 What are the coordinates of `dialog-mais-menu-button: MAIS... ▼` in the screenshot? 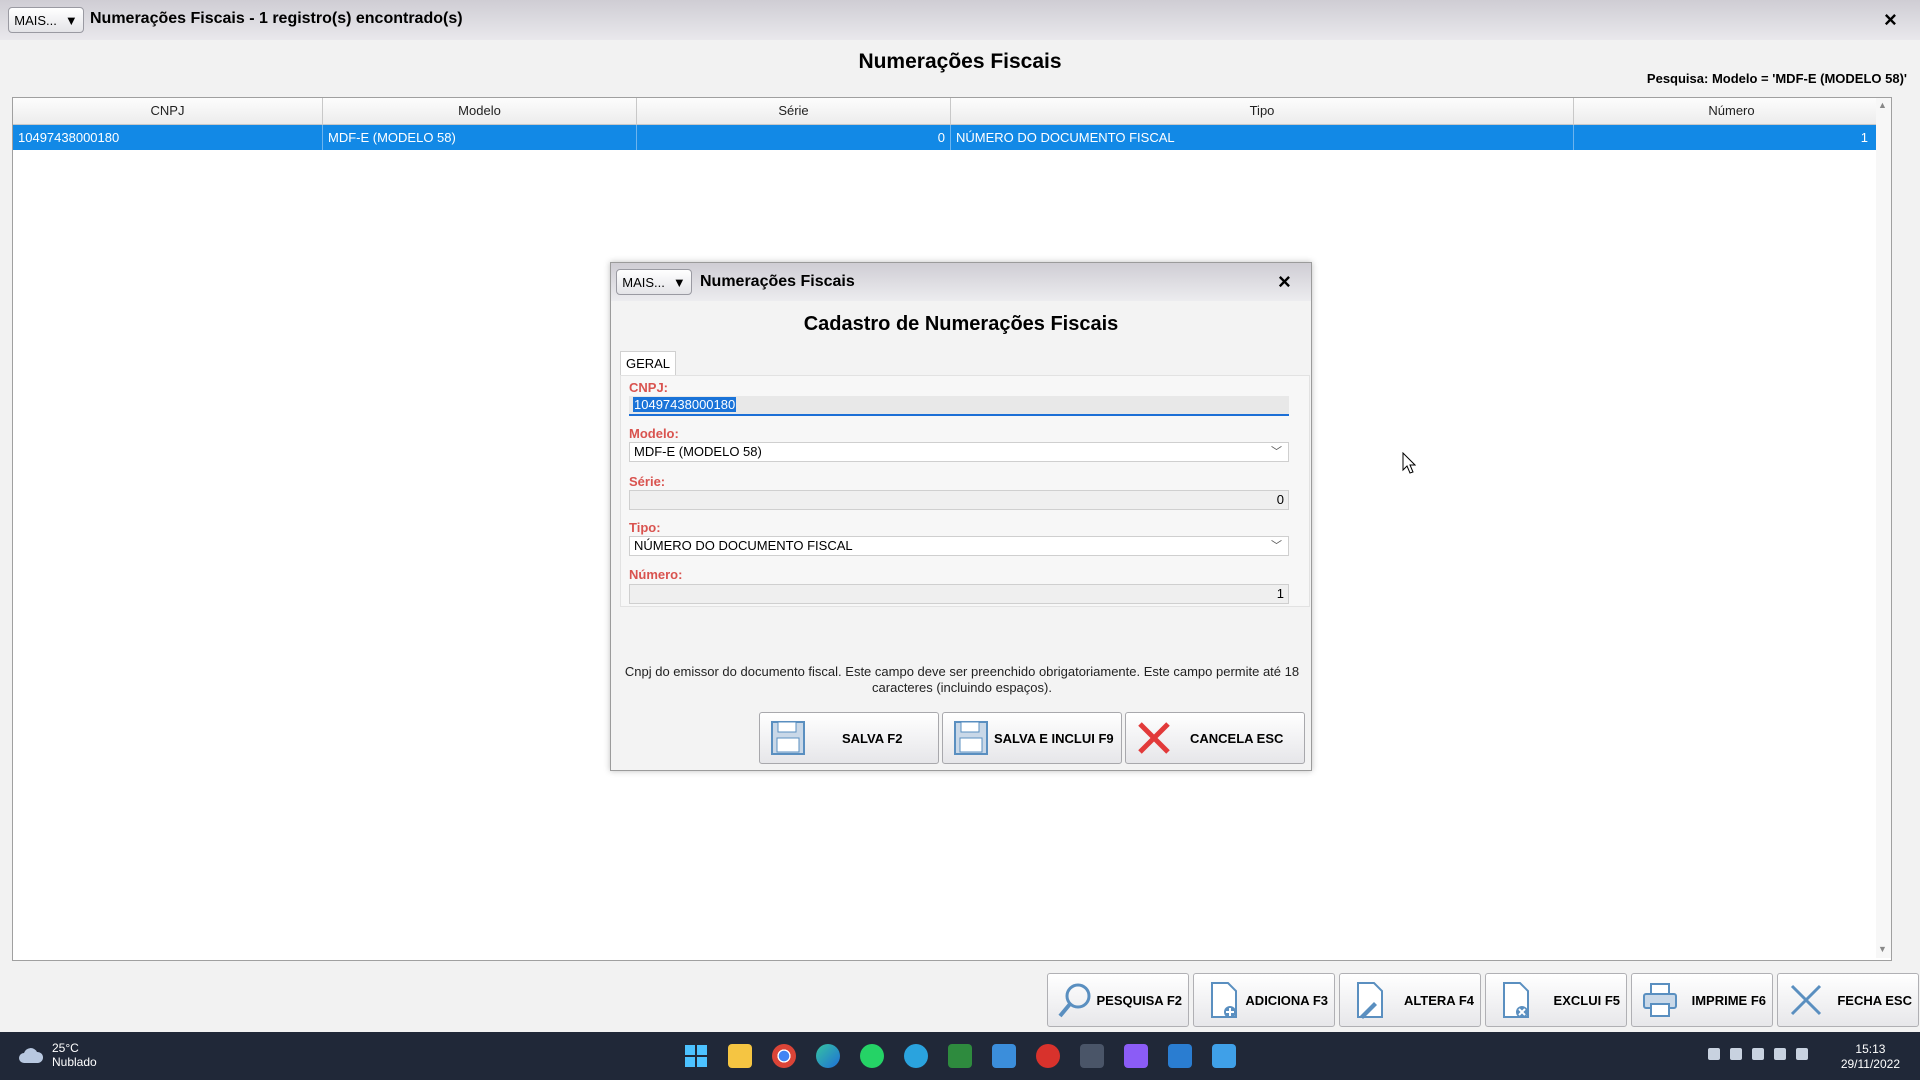 It's located at (654, 282).